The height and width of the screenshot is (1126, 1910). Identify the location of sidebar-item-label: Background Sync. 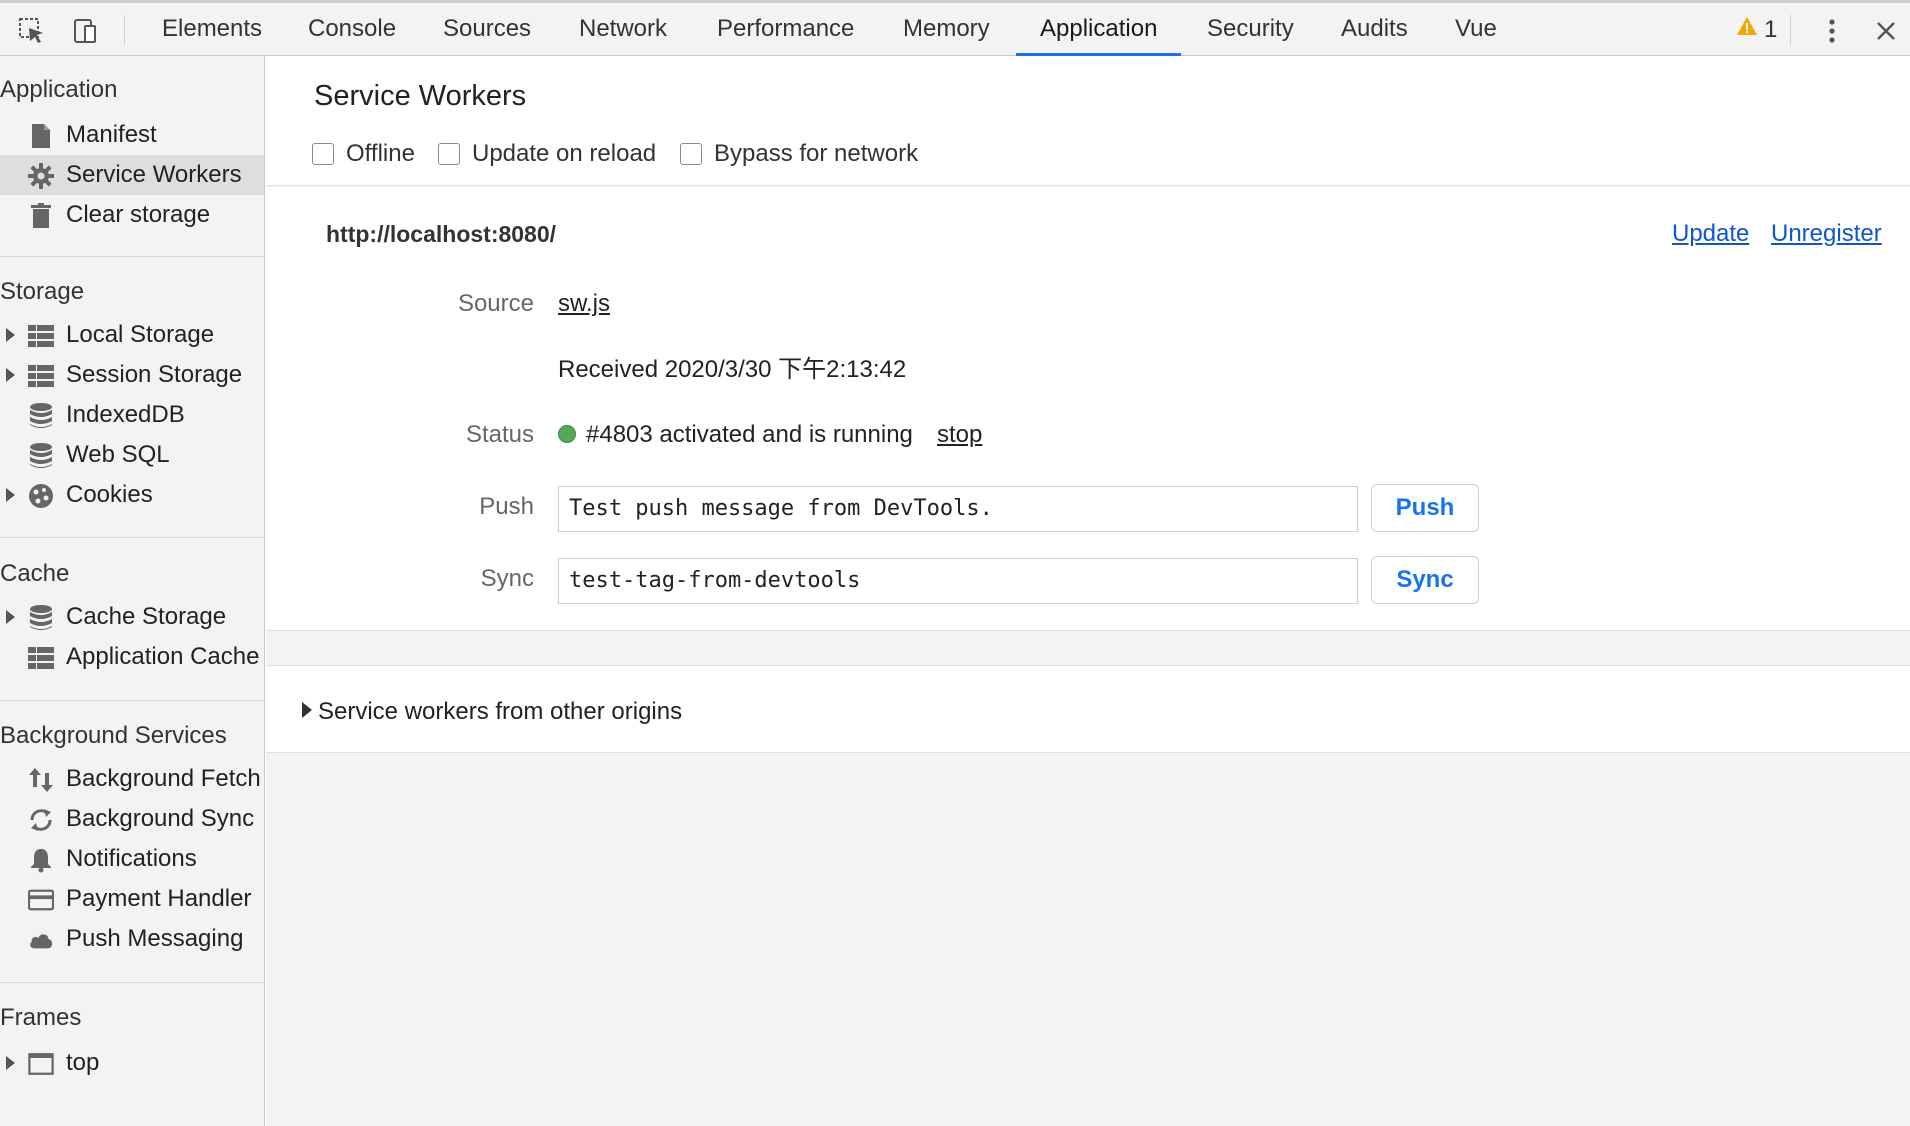
(160, 818).